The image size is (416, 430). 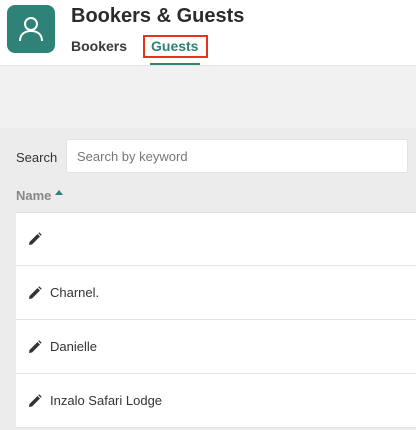 I want to click on column-header-name: Name, so click(x=40, y=195).